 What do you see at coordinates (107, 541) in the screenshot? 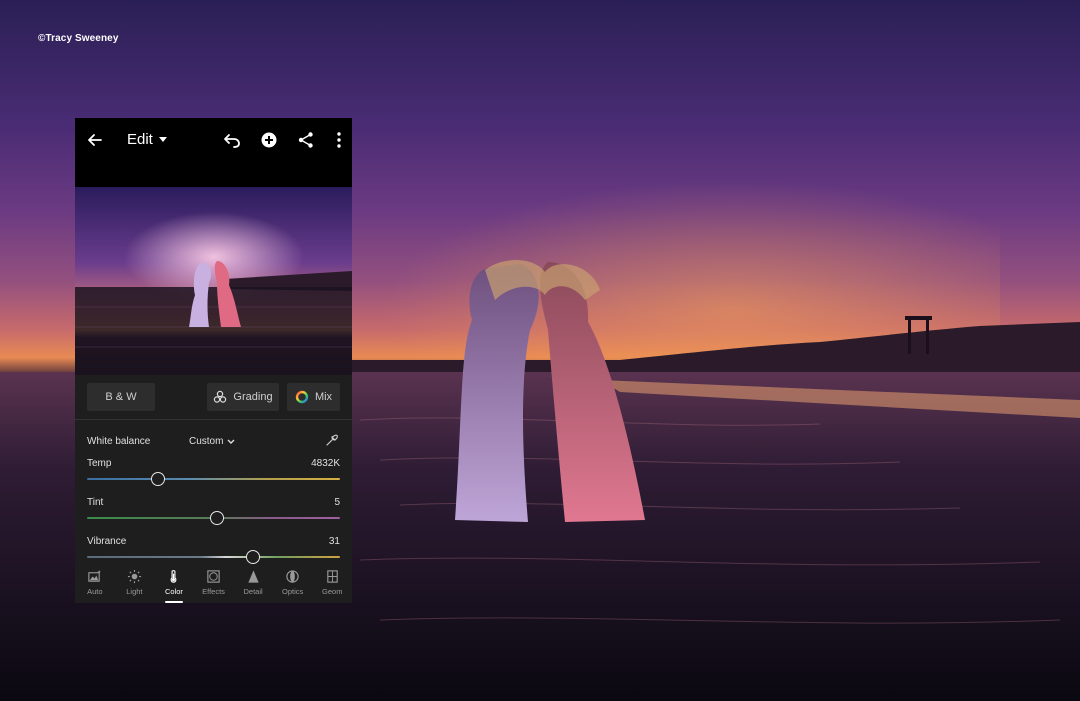
I see `vibrance-label: Vibrance` at bounding box center [107, 541].